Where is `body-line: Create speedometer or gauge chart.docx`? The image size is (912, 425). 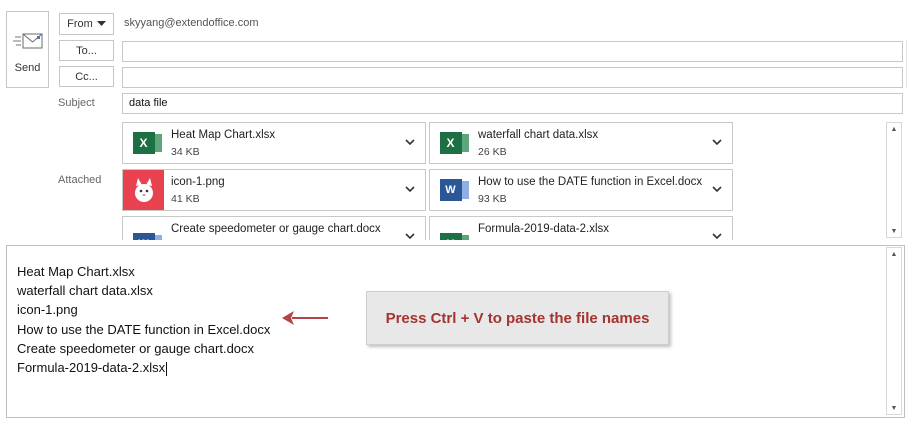
body-line: Create speedometer or gauge chart.docx is located at coordinates (136, 348).